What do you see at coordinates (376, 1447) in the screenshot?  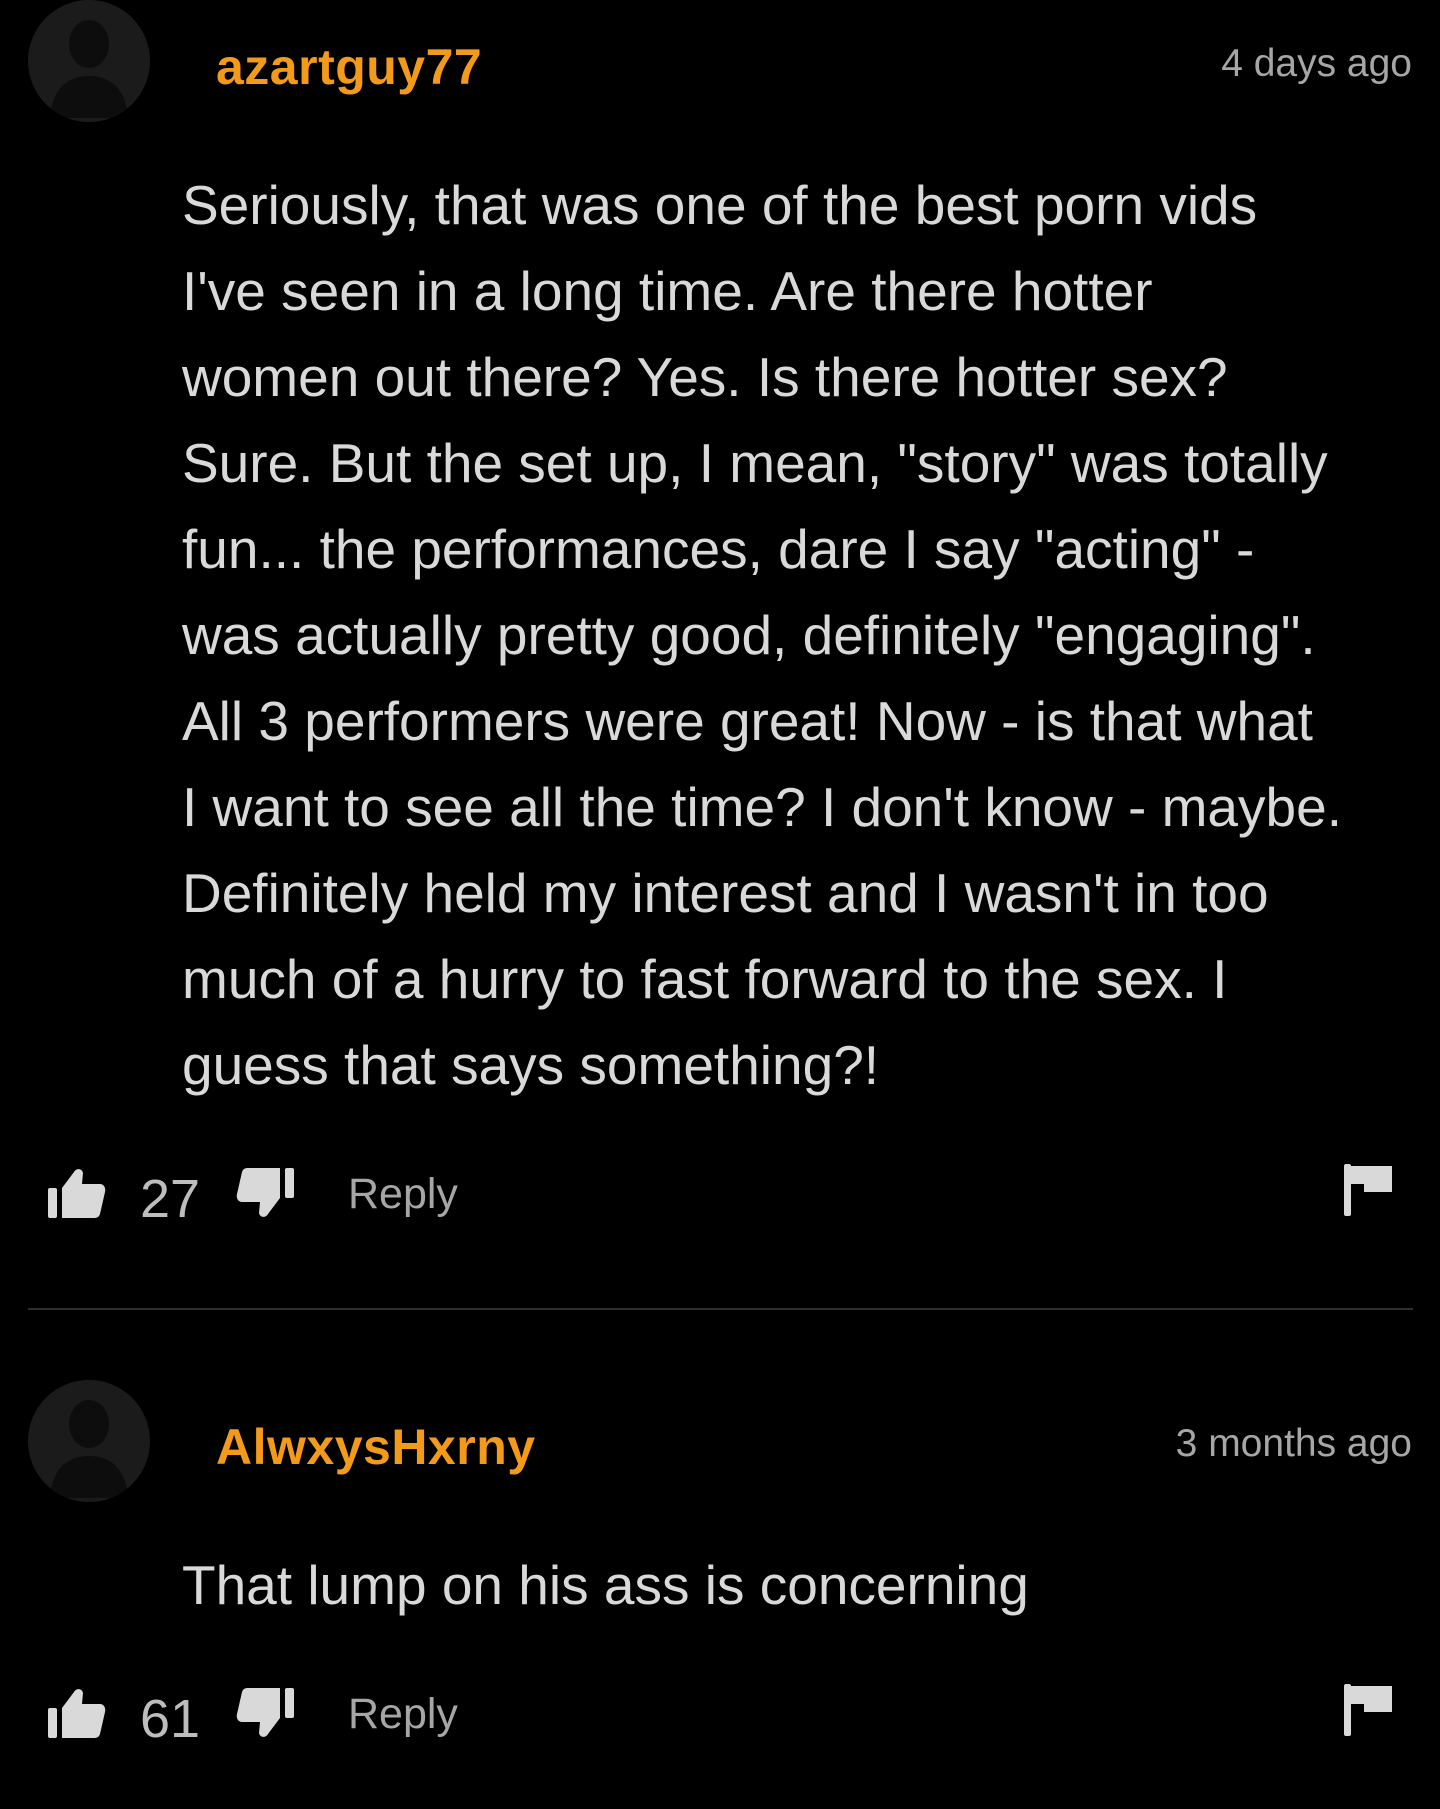 I see `comment-username: AlwxysHxrny` at bounding box center [376, 1447].